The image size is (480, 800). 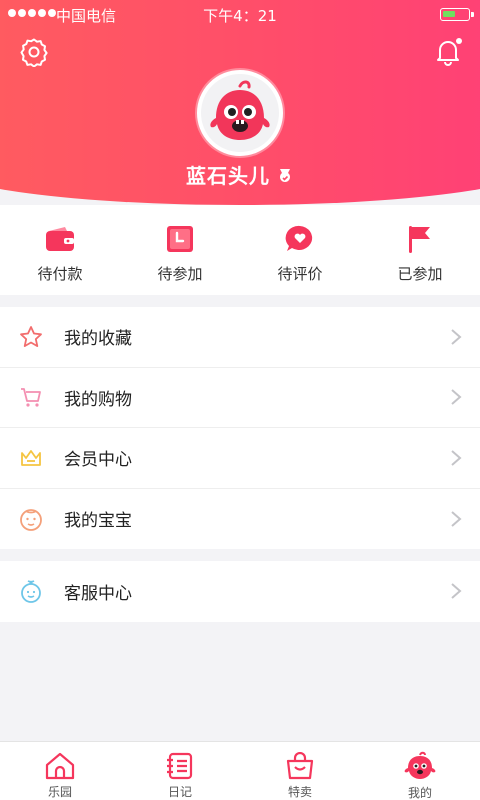 I want to click on avatar, so click(x=240, y=113).